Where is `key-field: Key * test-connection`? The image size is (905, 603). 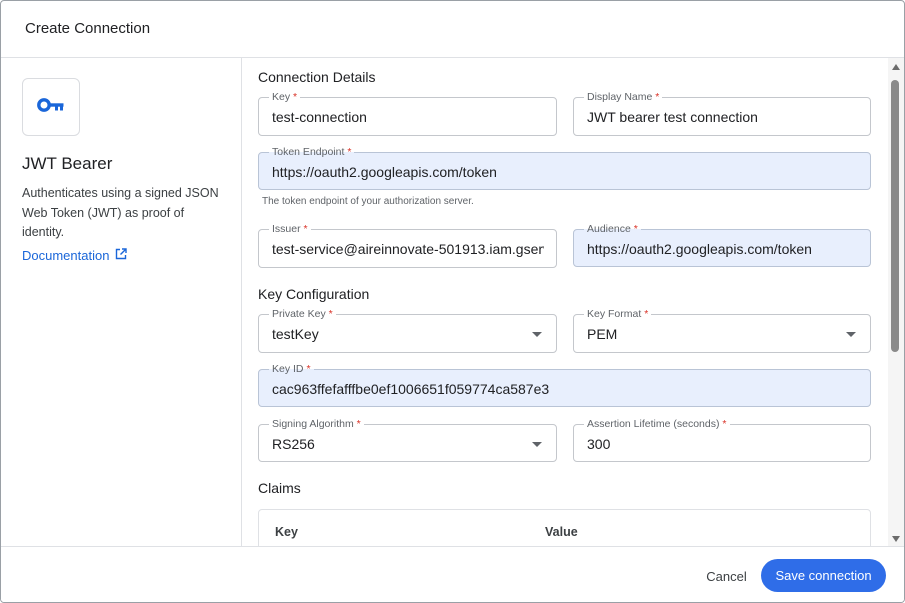 key-field: Key * test-connection is located at coordinates (407, 113).